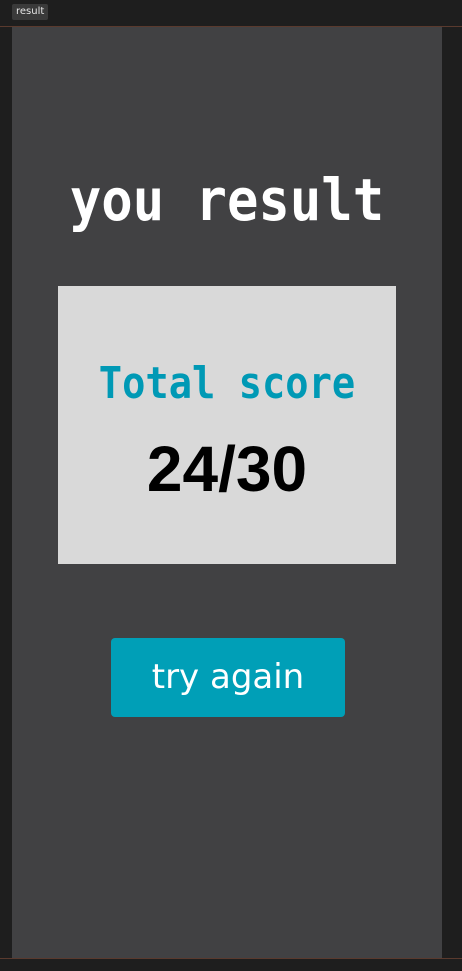 The height and width of the screenshot is (971, 462). I want to click on try-again-button: try again, so click(228, 677).